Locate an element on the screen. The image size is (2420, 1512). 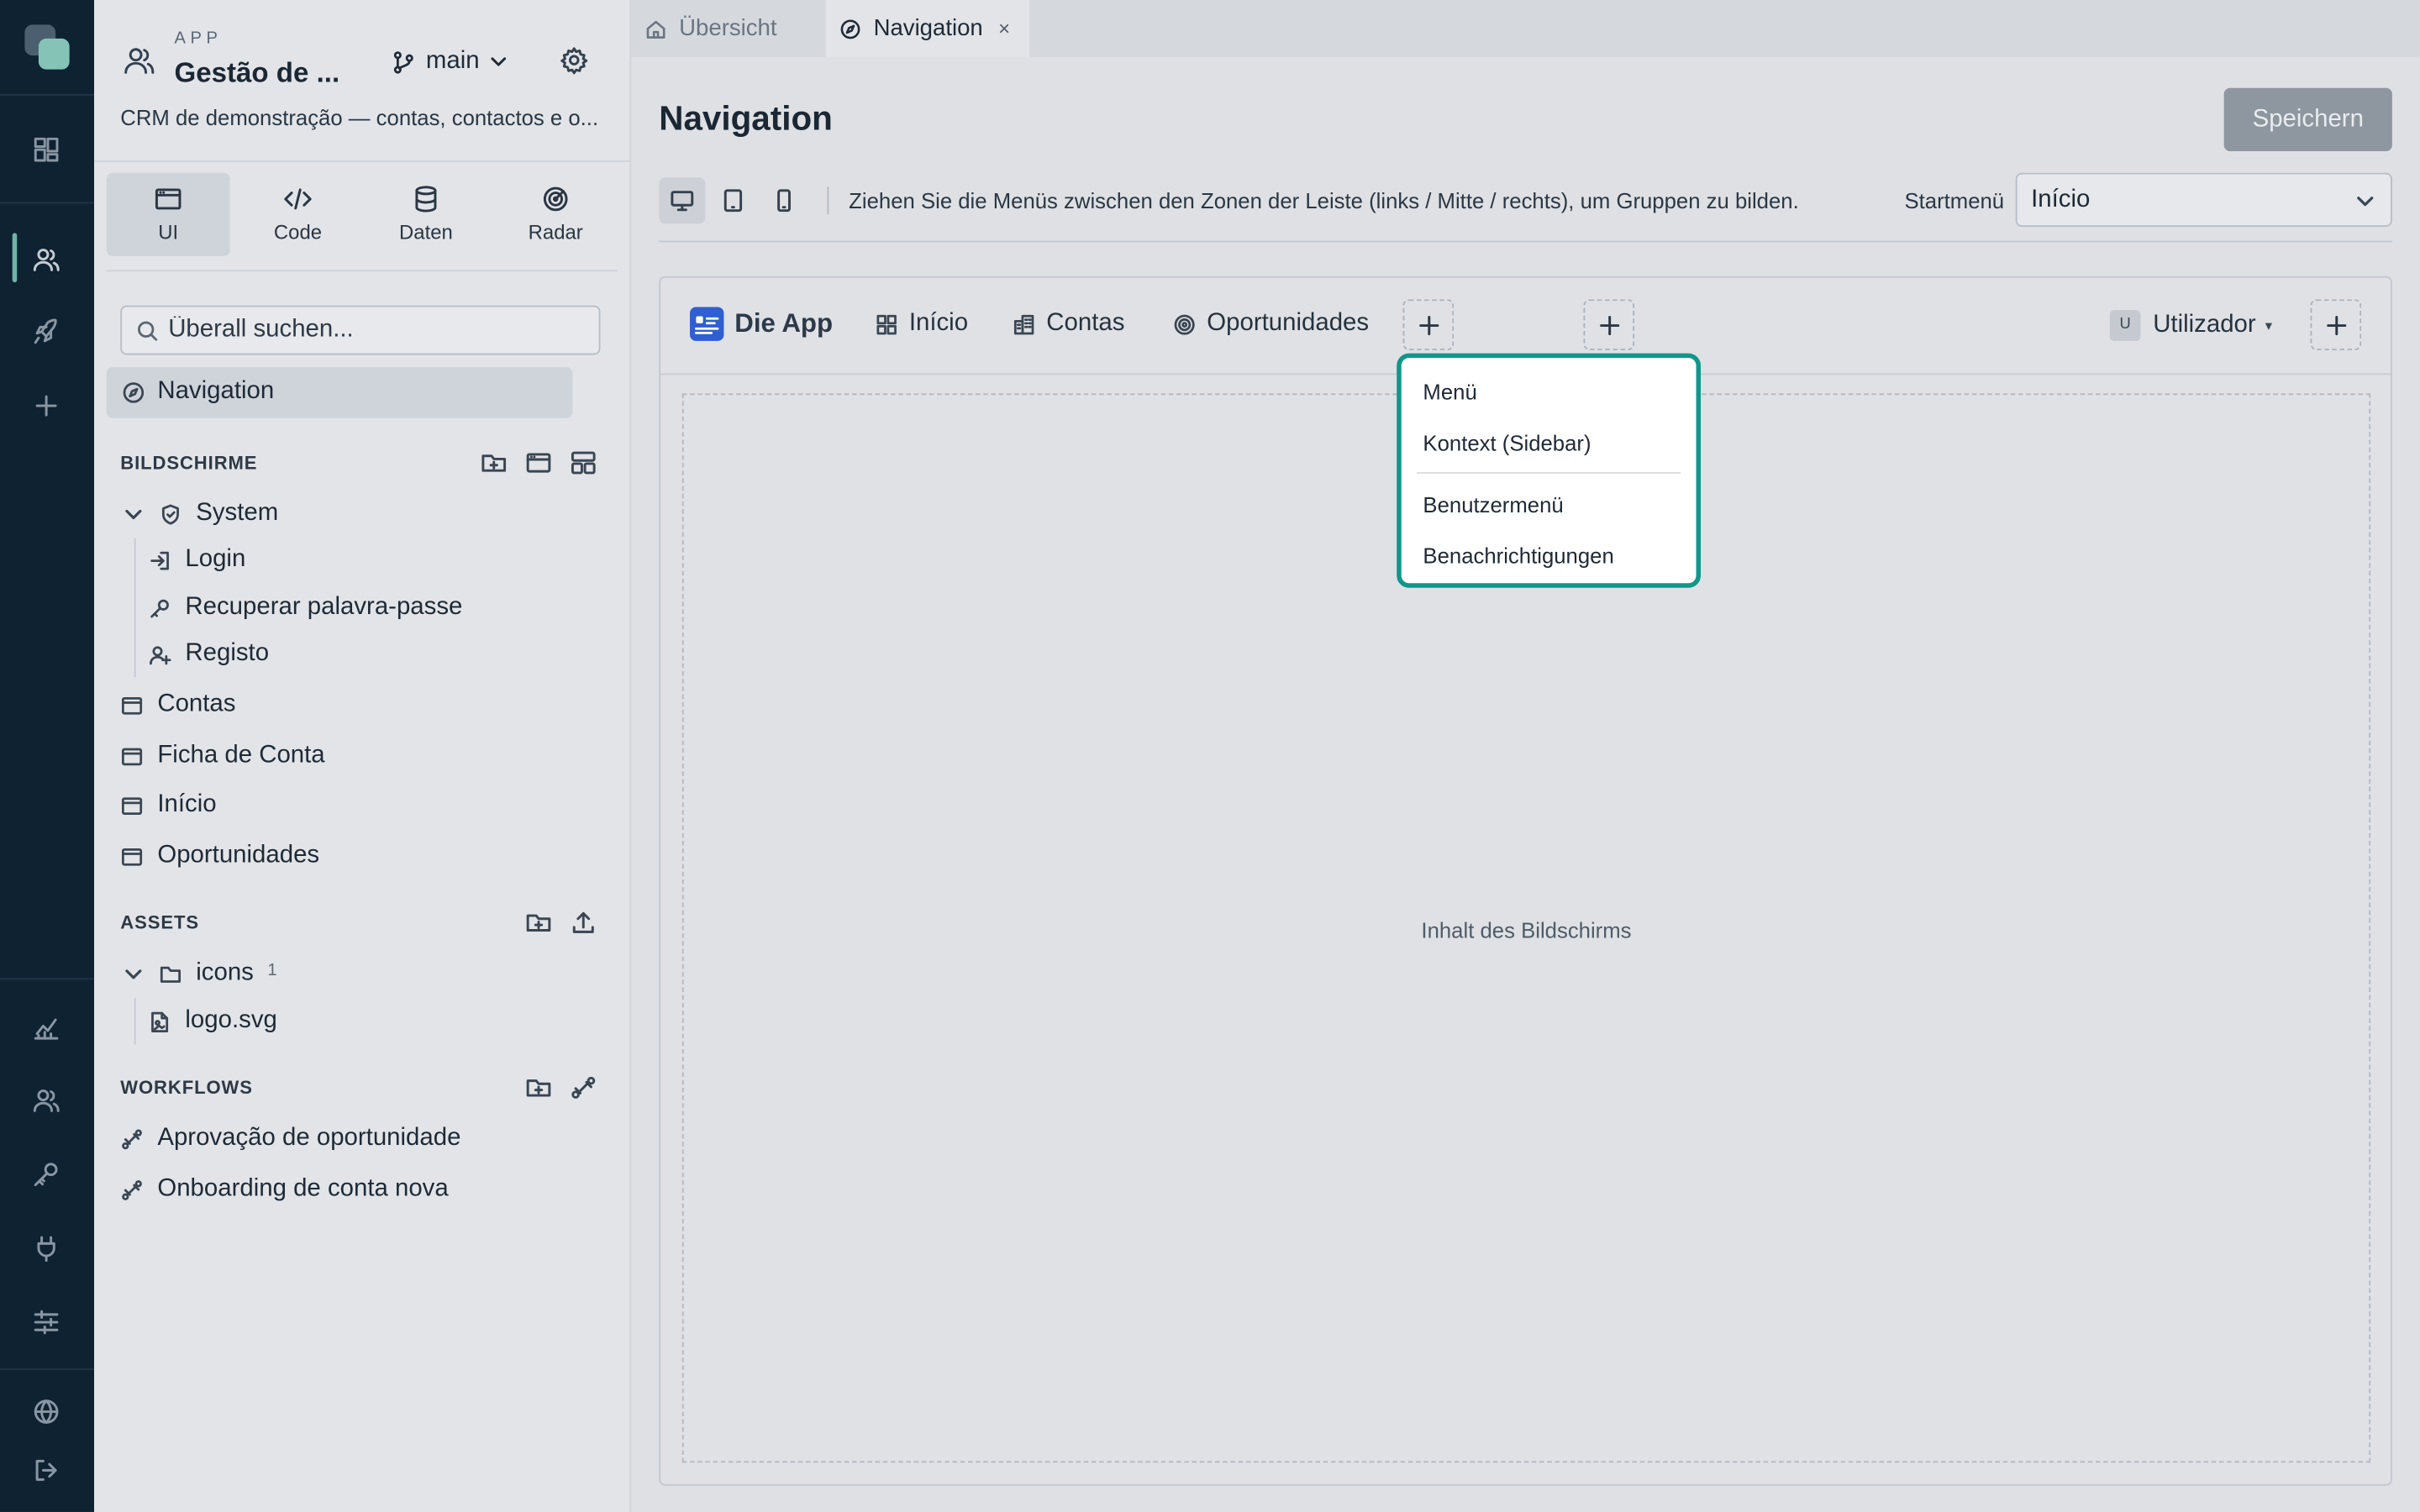
user-menu: U Utilizador ▾ is located at coordinates (2191, 325).